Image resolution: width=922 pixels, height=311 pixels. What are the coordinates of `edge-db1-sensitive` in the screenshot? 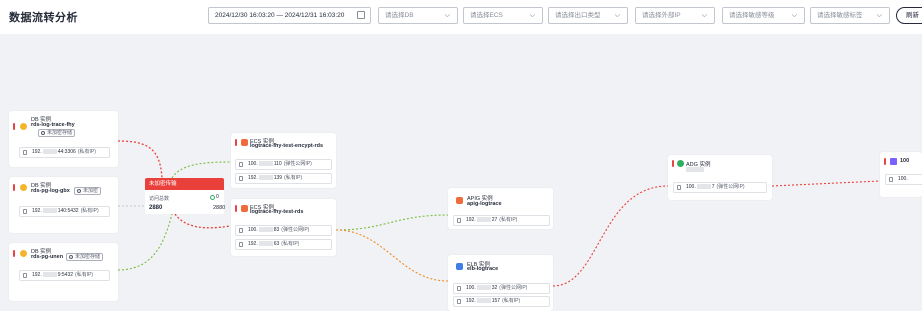 It's located at (140, 159).